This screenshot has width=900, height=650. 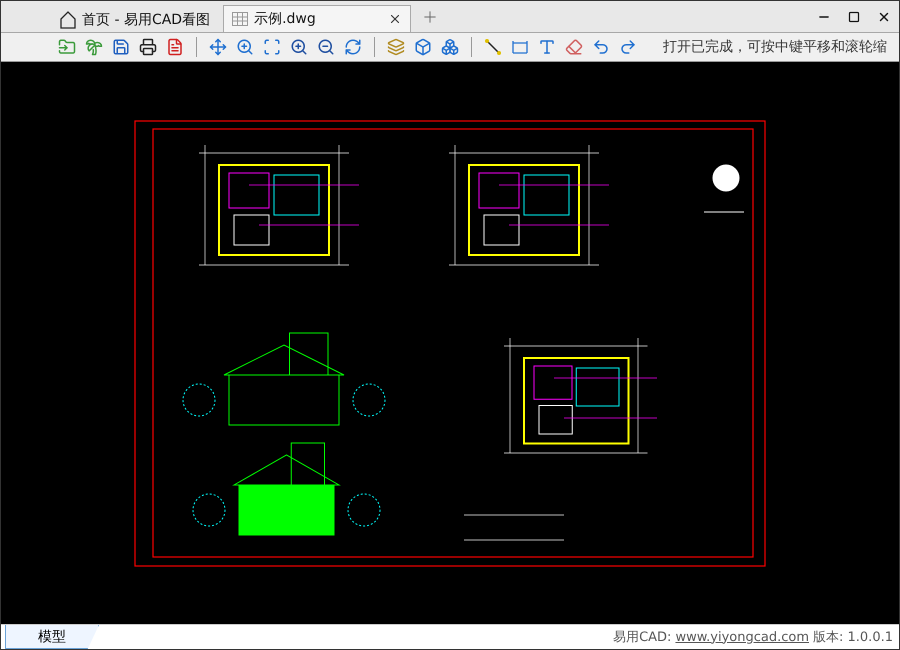 What do you see at coordinates (854, 17) in the screenshot?
I see `maximize-icon` at bounding box center [854, 17].